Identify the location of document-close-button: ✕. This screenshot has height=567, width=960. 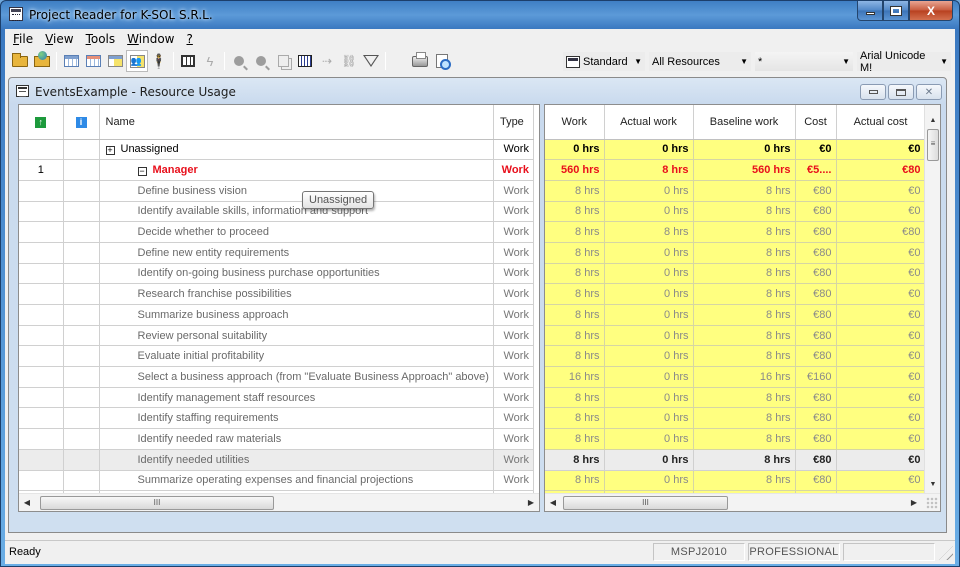
(929, 92).